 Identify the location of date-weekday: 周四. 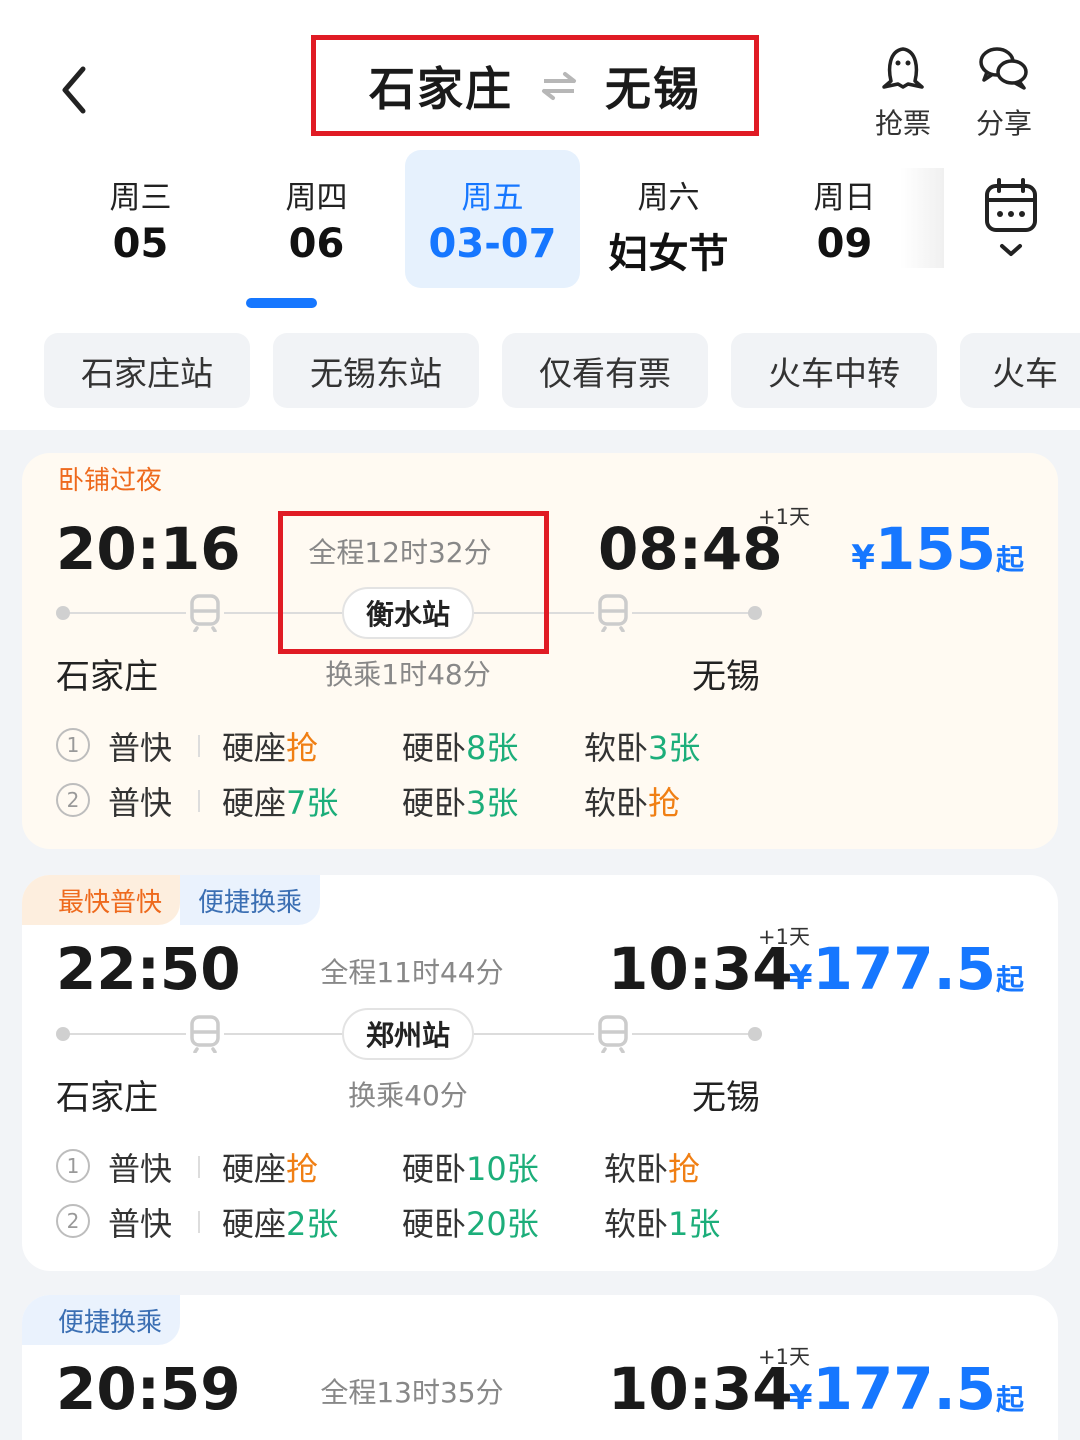
(316, 198).